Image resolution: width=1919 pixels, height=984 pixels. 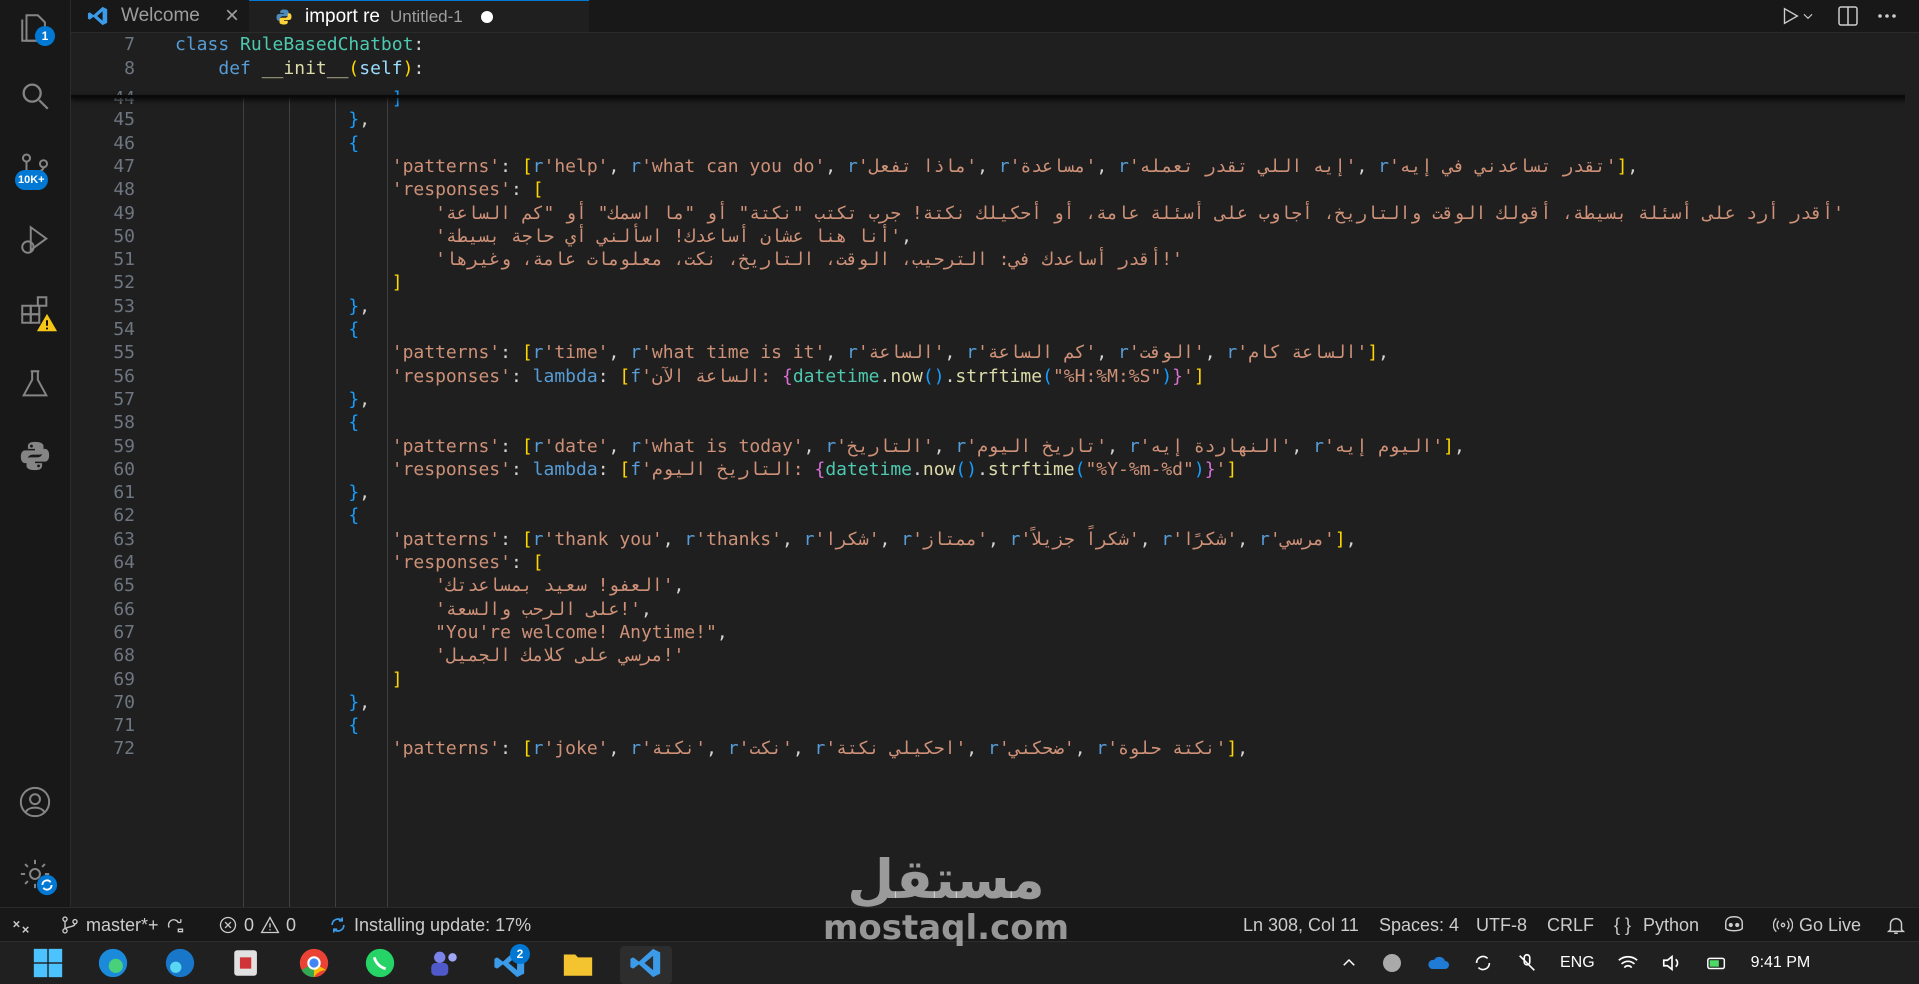 What do you see at coordinates (1419, 925) in the screenshot?
I see `indentation: Spaces: 4` at bounding box center [1419, 925].